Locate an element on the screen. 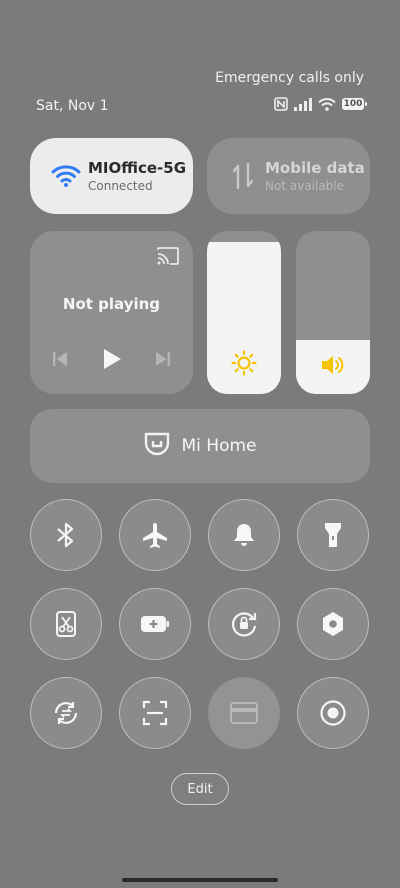 The height and width of the screenshot is (888, 400). previous-icon is located at coordinates (60, 361).